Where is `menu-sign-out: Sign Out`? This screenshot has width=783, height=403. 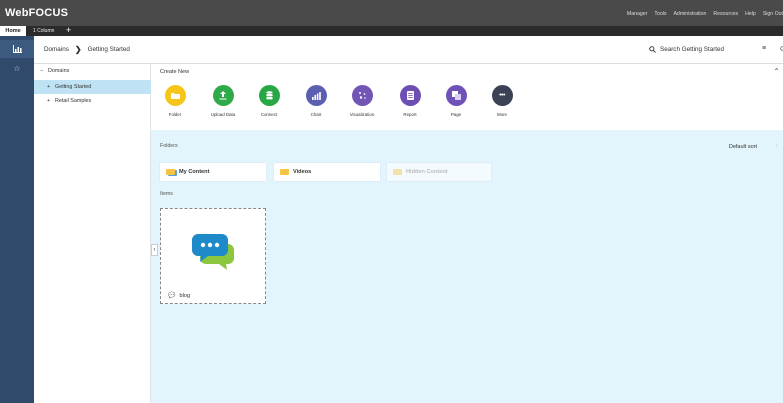 menu-sign-out: Sign Out is located at coordinates (773, 14).